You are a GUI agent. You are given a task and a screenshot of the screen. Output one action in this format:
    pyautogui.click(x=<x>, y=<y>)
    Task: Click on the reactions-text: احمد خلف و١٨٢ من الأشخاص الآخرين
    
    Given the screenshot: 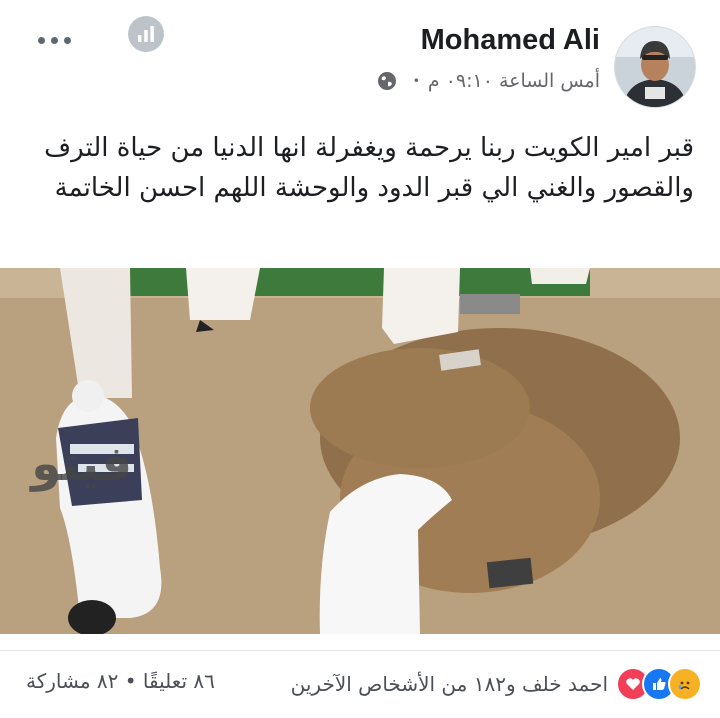 What is the action you would take?
    pyautogui.click(x=449, y=684)
    